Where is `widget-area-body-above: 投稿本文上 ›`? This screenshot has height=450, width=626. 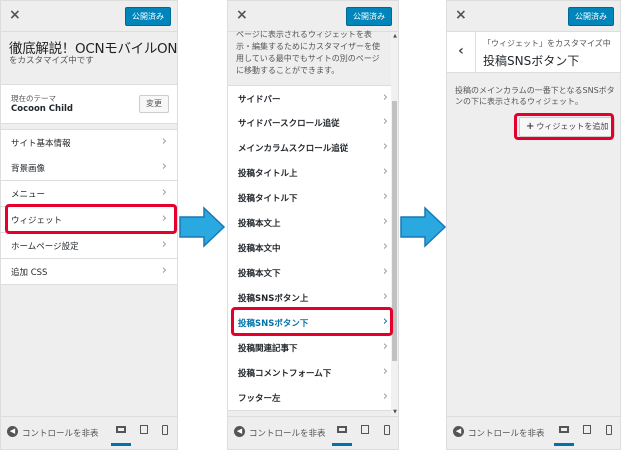 widget-area-body-above: 投稿本文上 › is located at coordinates (313, 223).